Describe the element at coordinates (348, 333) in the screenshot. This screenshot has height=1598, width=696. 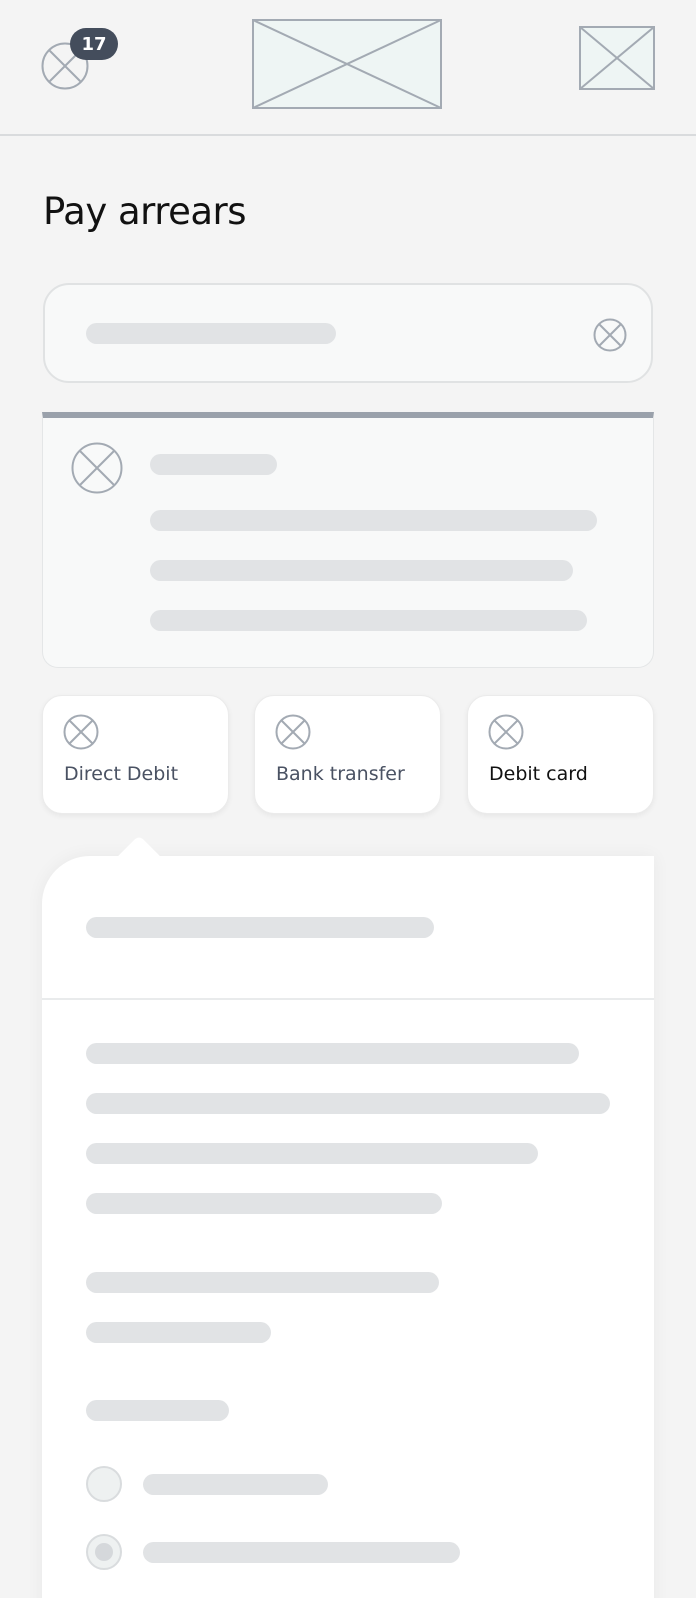
I see `search-input` at that location.